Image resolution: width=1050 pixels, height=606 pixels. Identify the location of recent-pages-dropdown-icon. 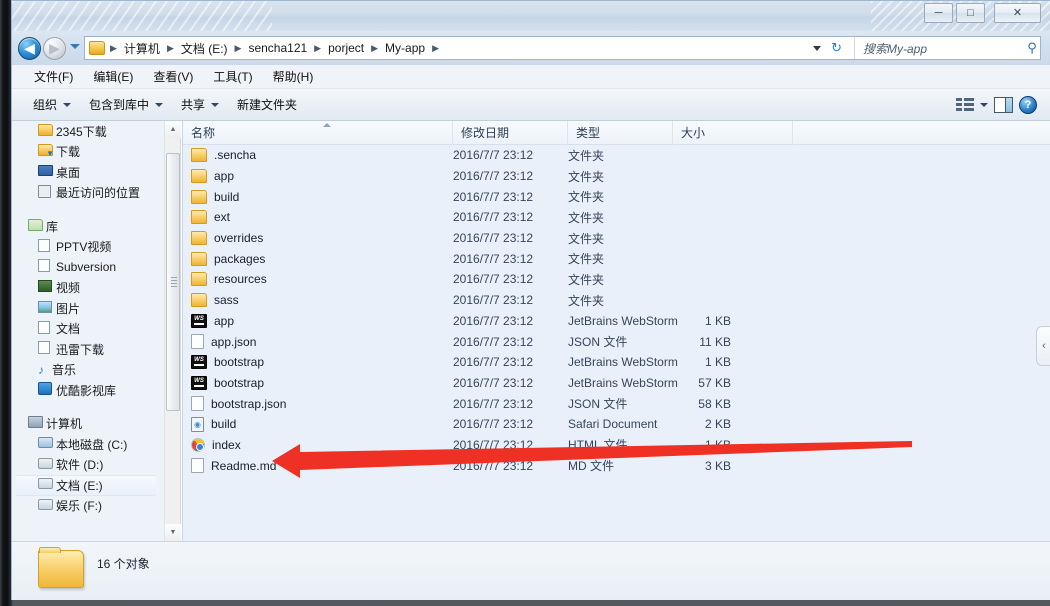
(75, 46).